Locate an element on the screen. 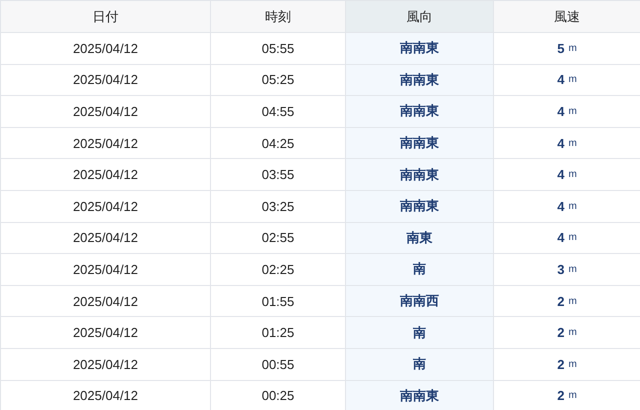 The image size is (640, 410). column-header: 日付 is located at coordinates (106, 16).